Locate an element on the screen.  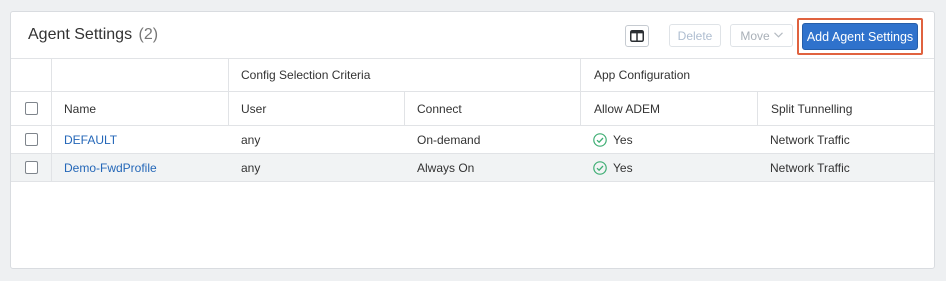
cell-name: DEFAULT is located at coordinates (139, 139).